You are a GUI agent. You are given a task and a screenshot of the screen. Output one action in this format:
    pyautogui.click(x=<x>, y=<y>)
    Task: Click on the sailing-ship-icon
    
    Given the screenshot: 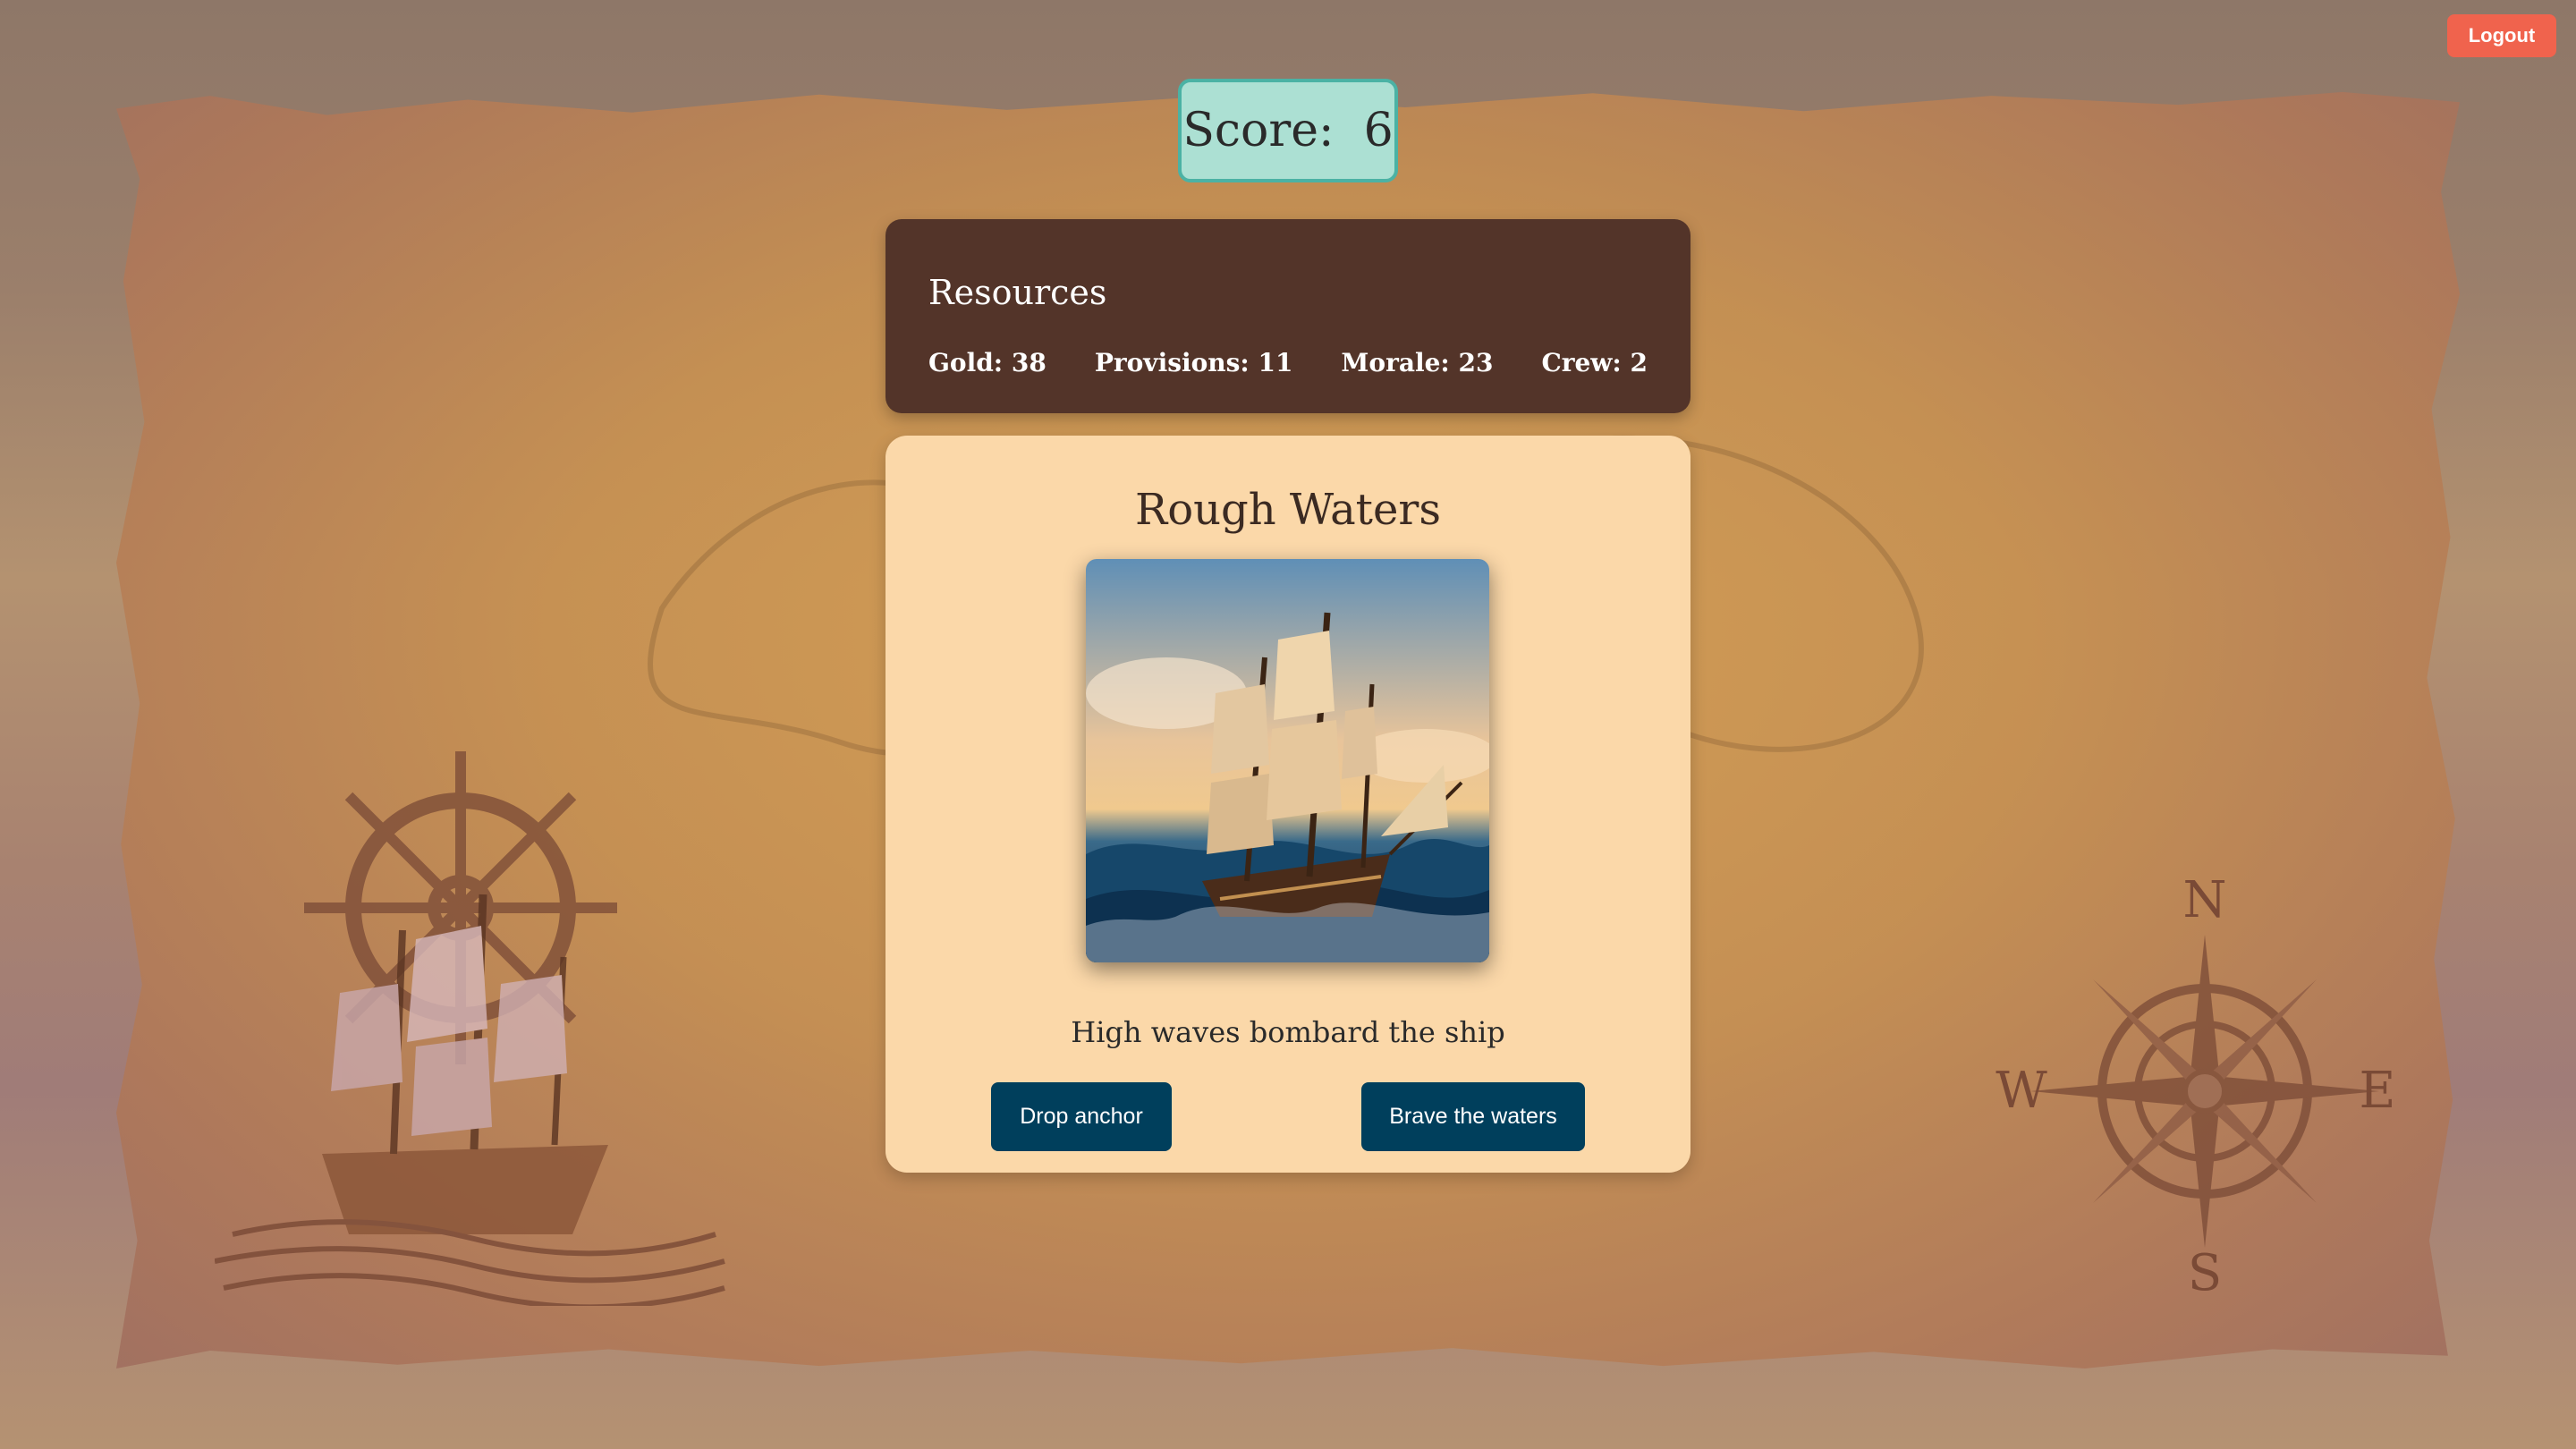 What is the action you would take?
    pyautogui.click(x=470, y=1100)
    